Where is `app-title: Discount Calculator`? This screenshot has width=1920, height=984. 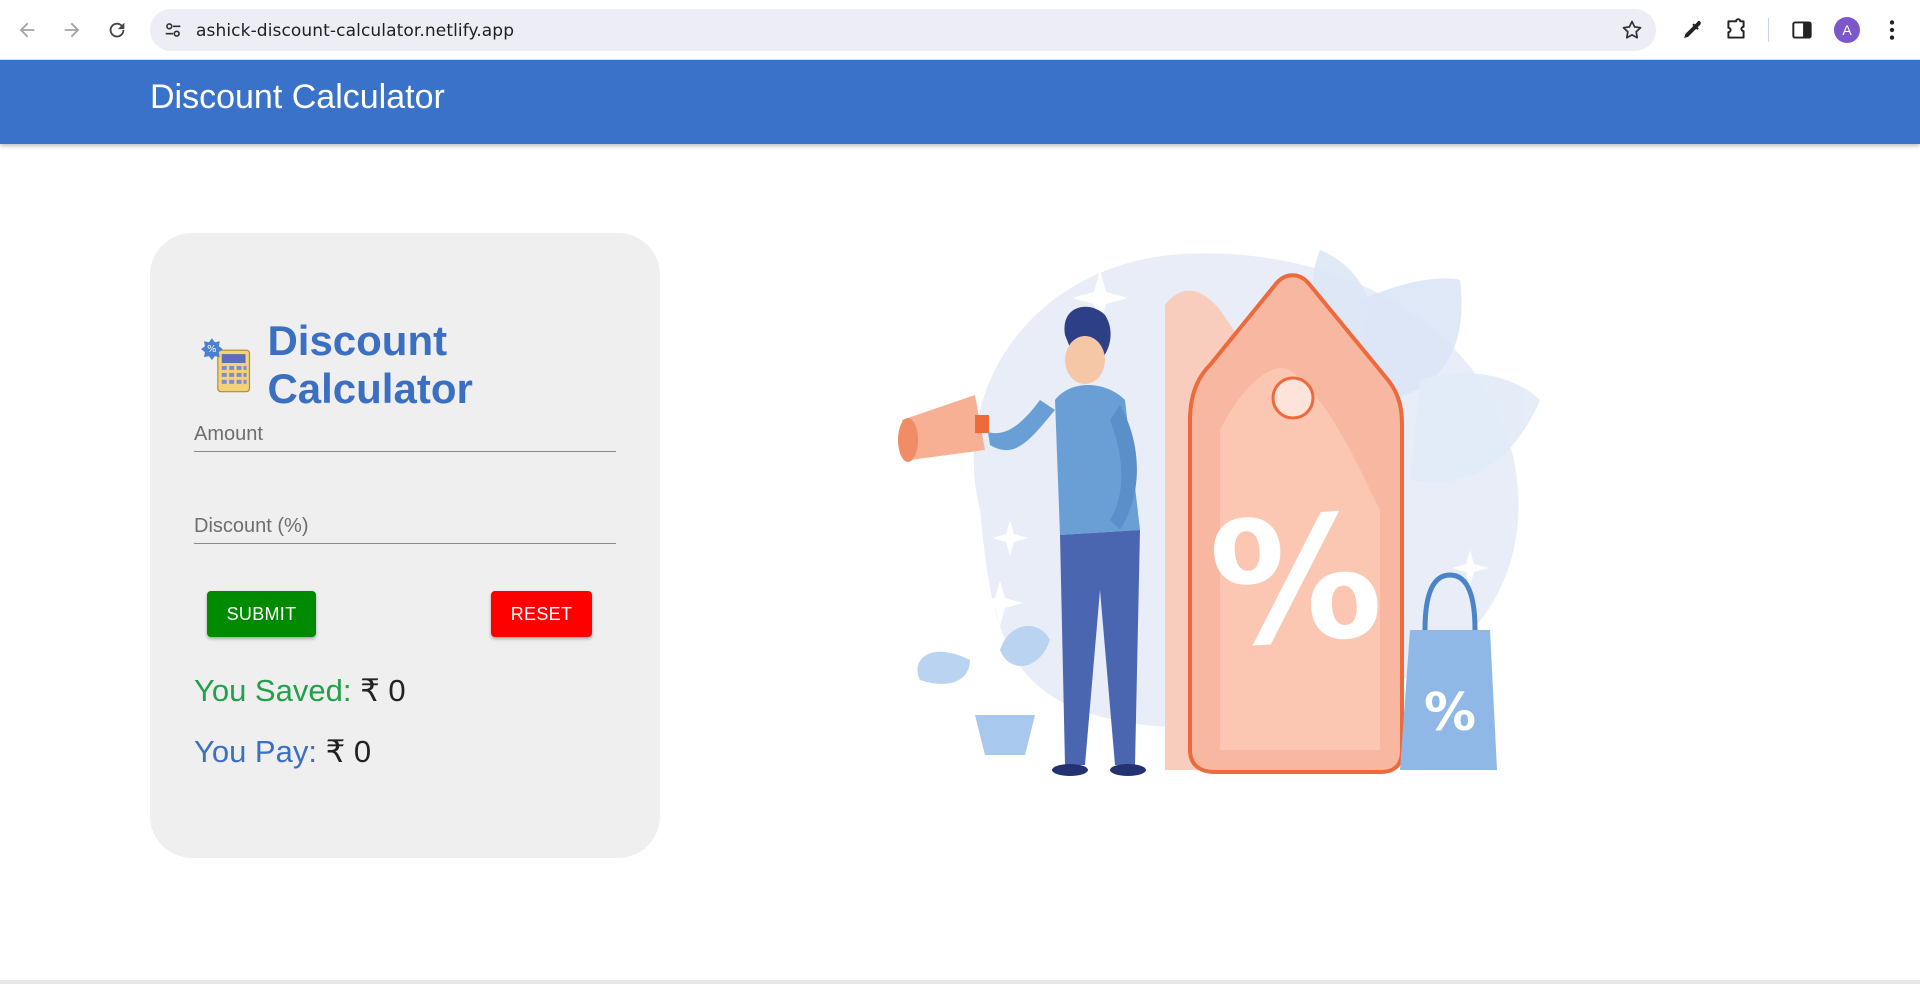
app-title: Discount Calculator is located at coordinates (297, 97).